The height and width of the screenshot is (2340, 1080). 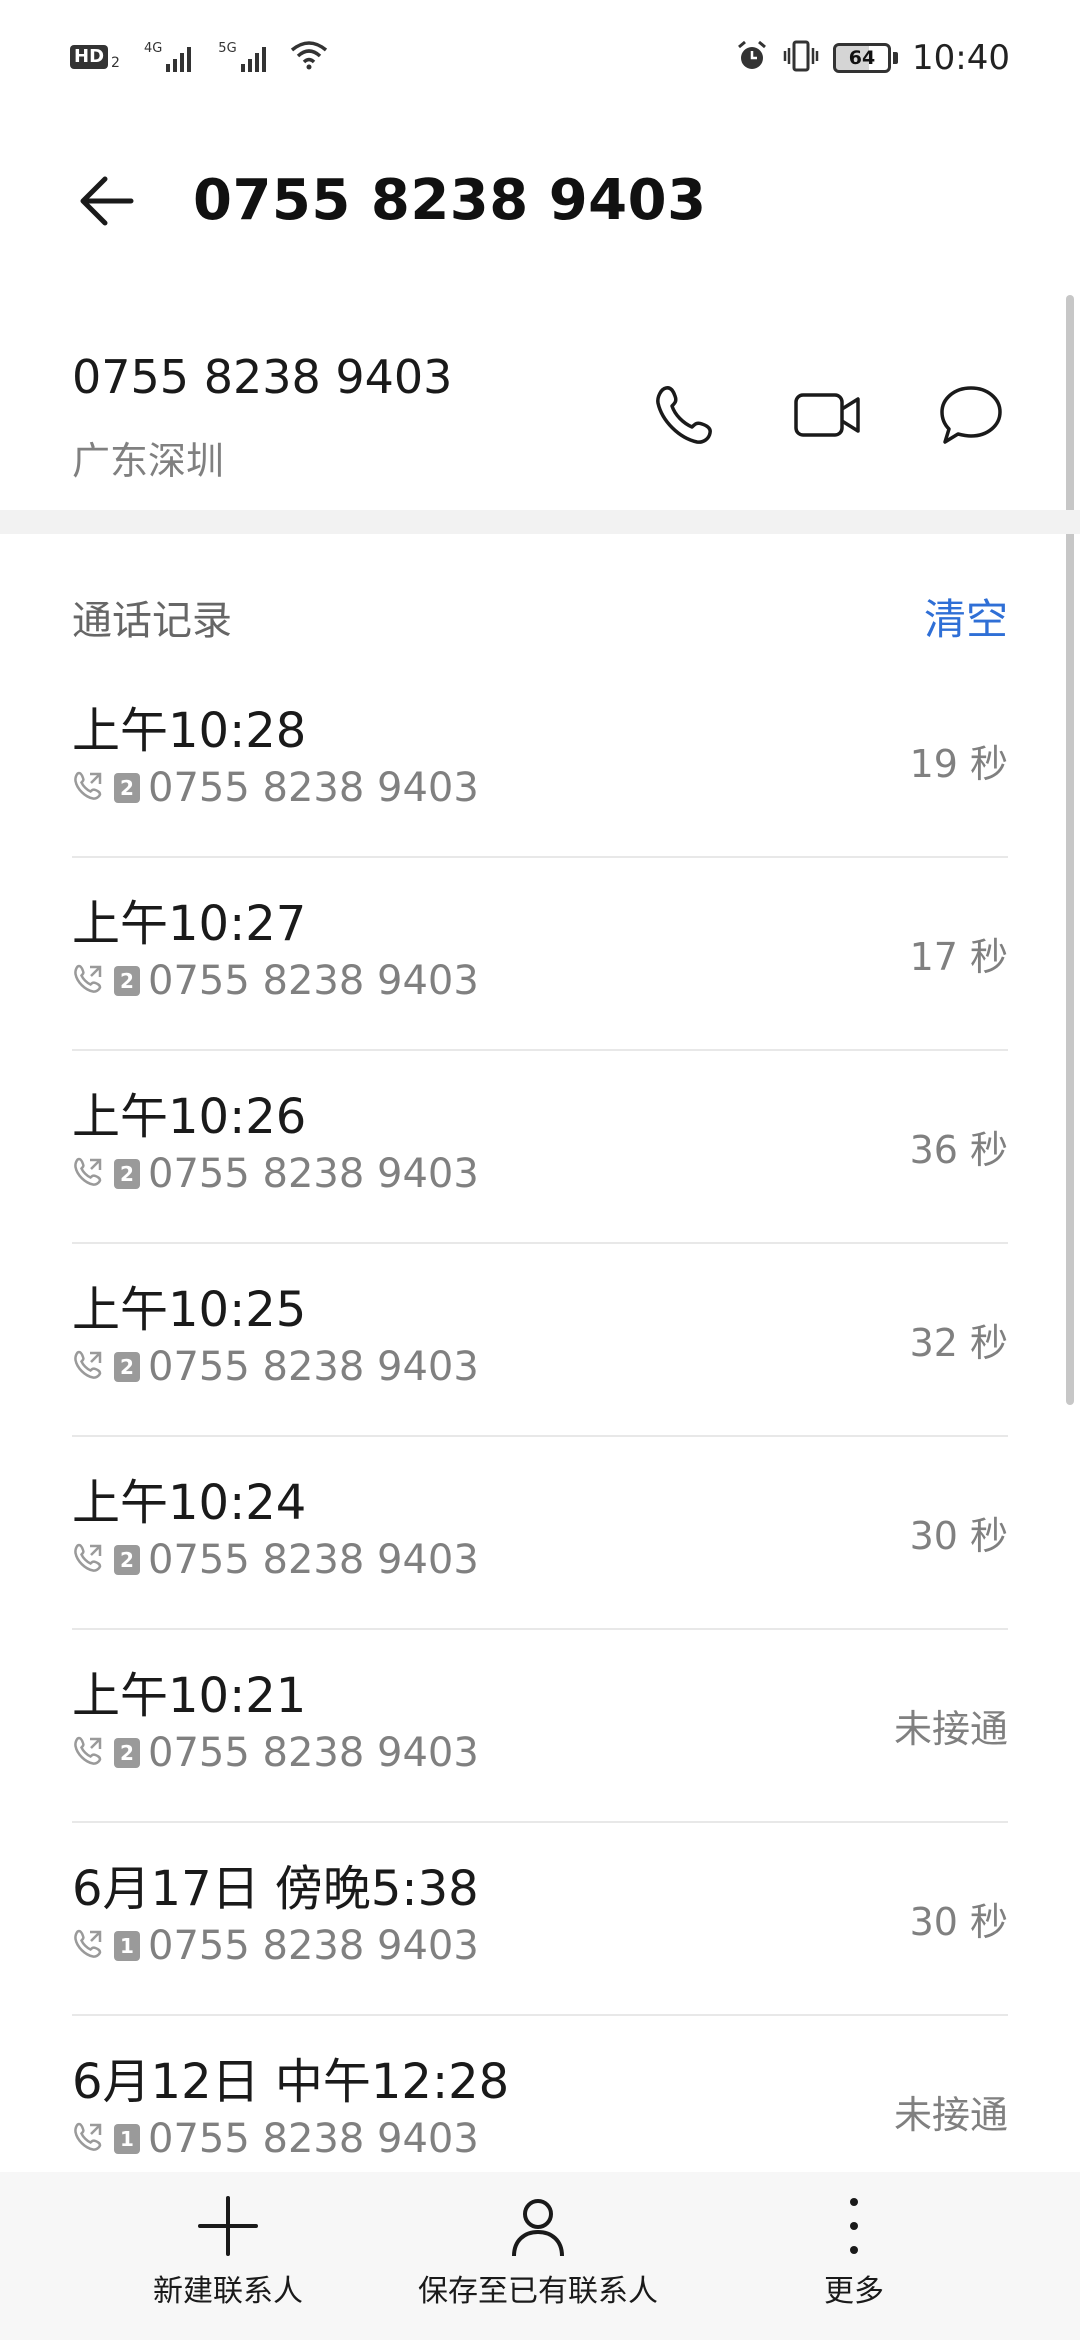 What do you see at coordinates (540, 954) in the screenshot?
I see `call-log-item: 上午10:27 2 0755 8238 9403 17 秒` at bounding box center [540, 954].